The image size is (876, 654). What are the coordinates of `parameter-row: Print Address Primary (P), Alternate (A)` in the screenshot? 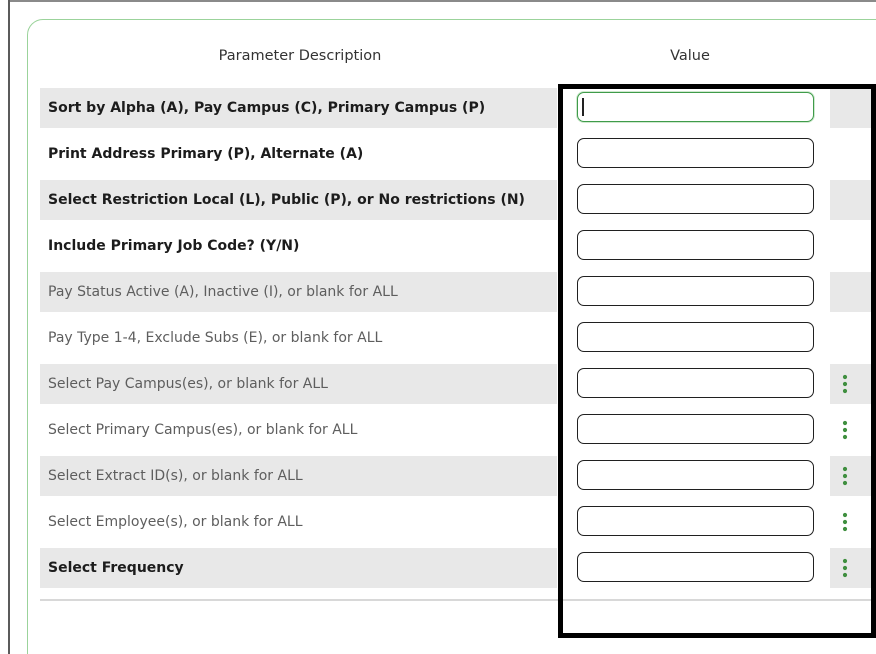 It's located at (458, 154).